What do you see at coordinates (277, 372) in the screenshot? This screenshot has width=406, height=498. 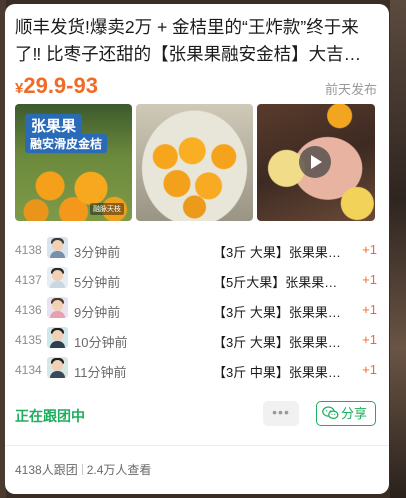 I see `order-item: 【3斤 中果】张果果融安金桔` at bounding box center [277, 372].